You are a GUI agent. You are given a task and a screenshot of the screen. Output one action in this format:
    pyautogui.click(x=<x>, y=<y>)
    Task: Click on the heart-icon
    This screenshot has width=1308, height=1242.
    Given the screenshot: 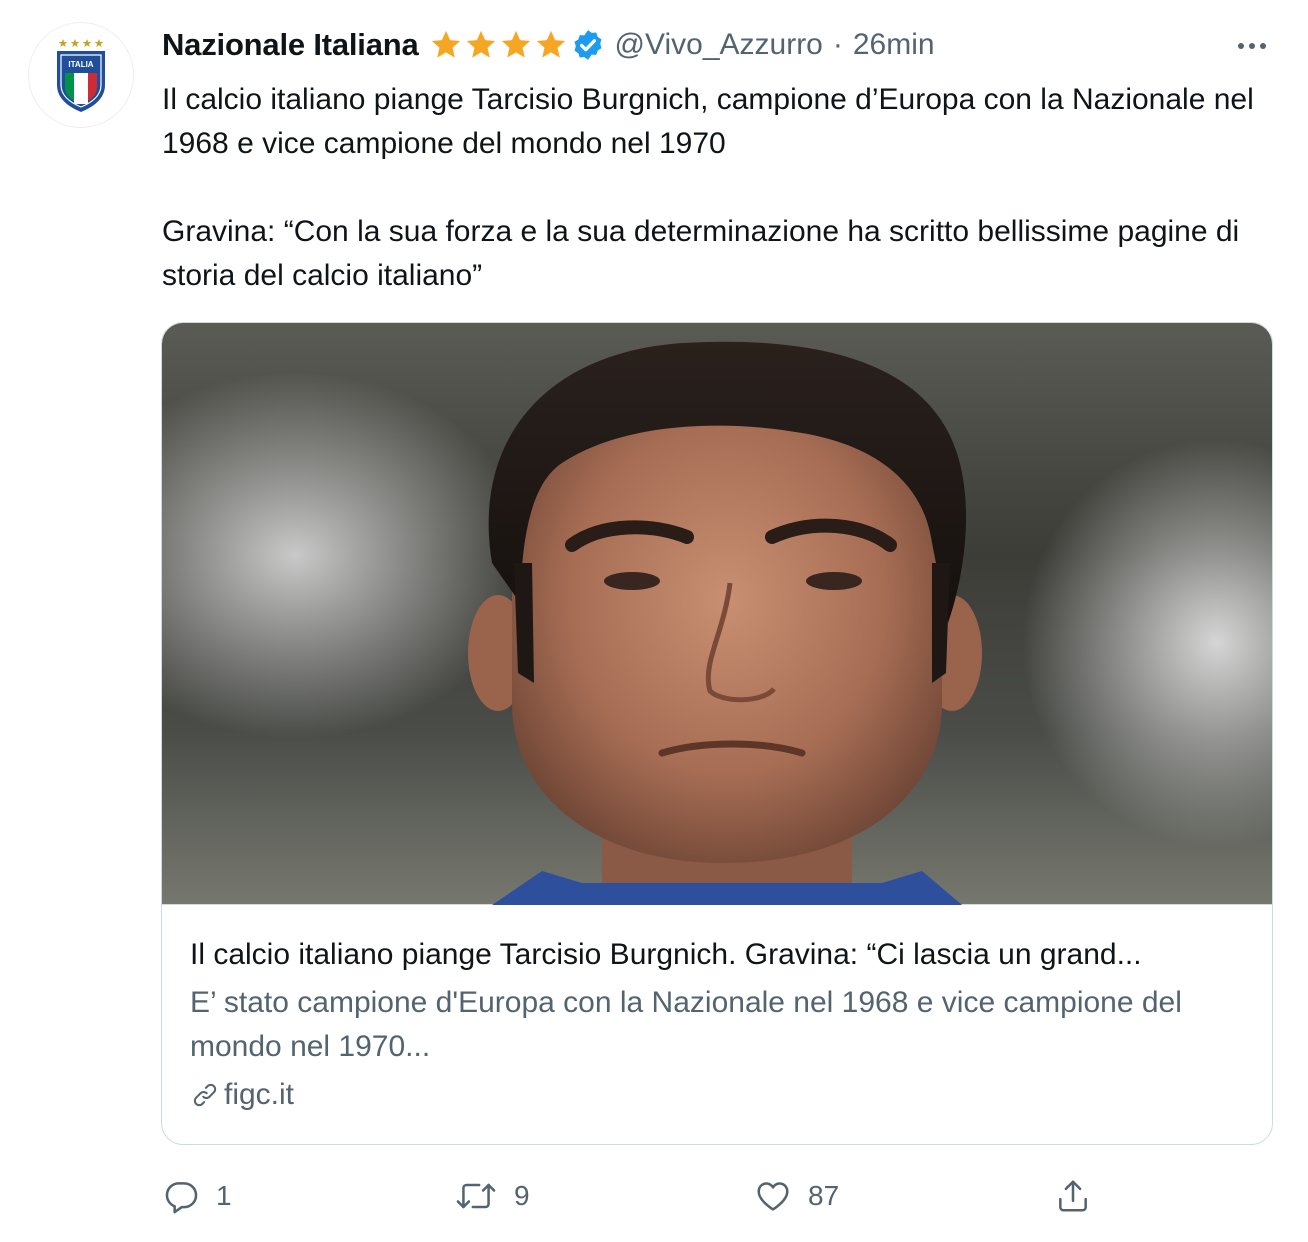 What is the action you would take?
    pyautogui.click(x=773, y=1196)
    